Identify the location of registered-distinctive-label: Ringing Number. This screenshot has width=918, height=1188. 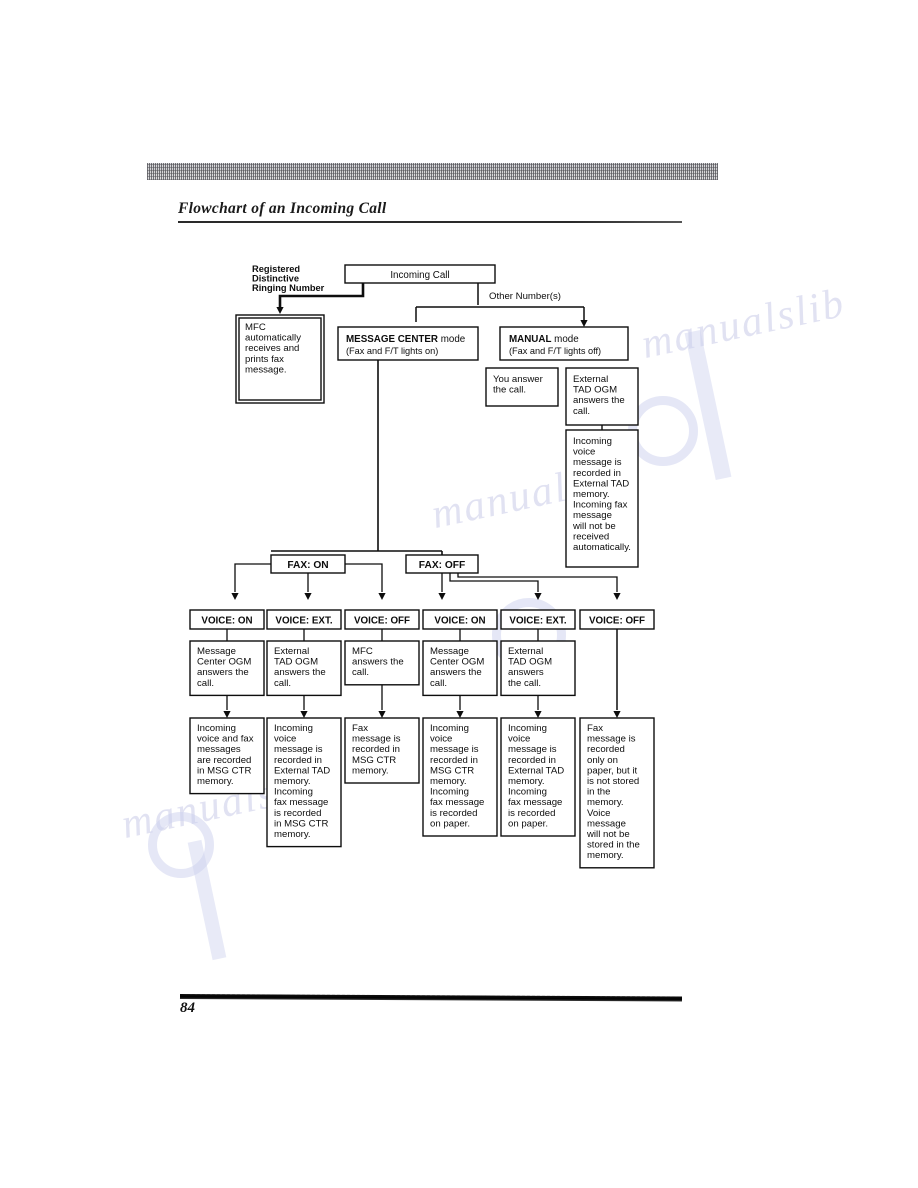
(288, 288).